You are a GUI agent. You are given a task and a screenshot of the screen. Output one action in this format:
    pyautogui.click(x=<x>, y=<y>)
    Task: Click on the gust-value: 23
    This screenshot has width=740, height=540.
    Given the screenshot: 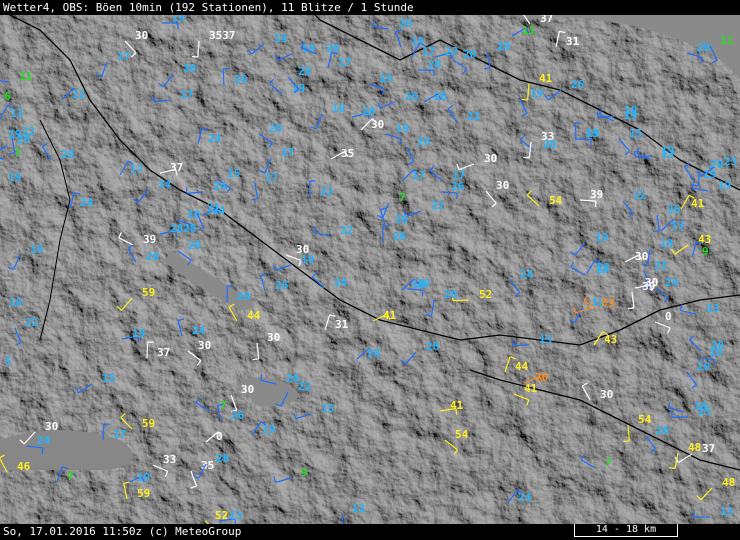 What is the action you would take?
    pyautogui.click(x=730, y=161)
    